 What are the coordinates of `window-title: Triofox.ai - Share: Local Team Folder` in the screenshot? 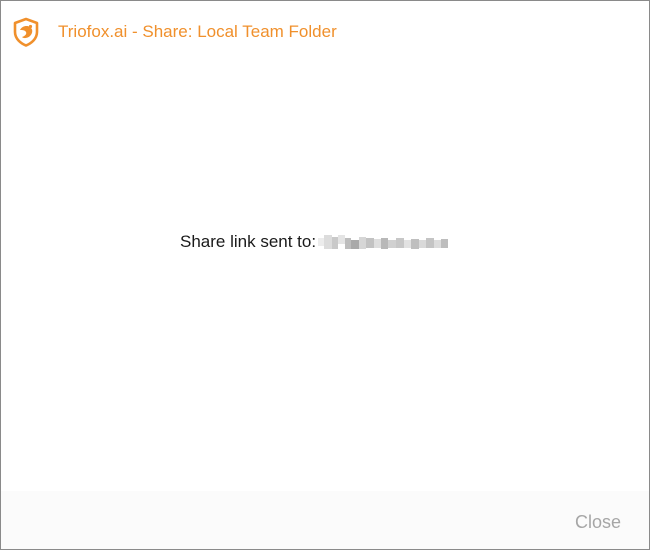 It's located at (197, 31).